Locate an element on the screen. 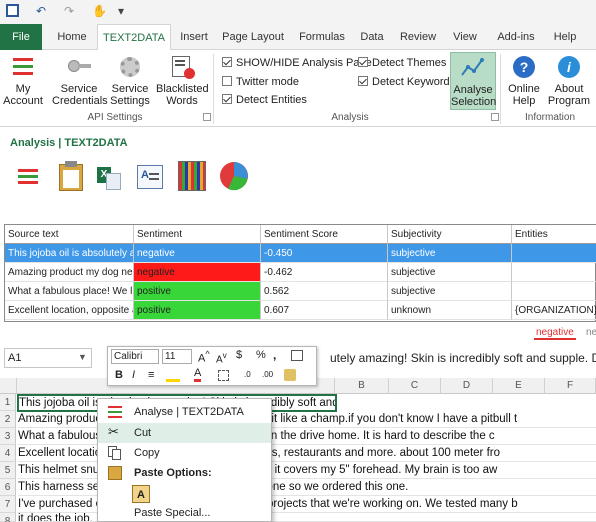 The width and height of the screenshot is (596, 522). detect-themes-checkbox: Detect Themes is located at coordinates (402, 64).